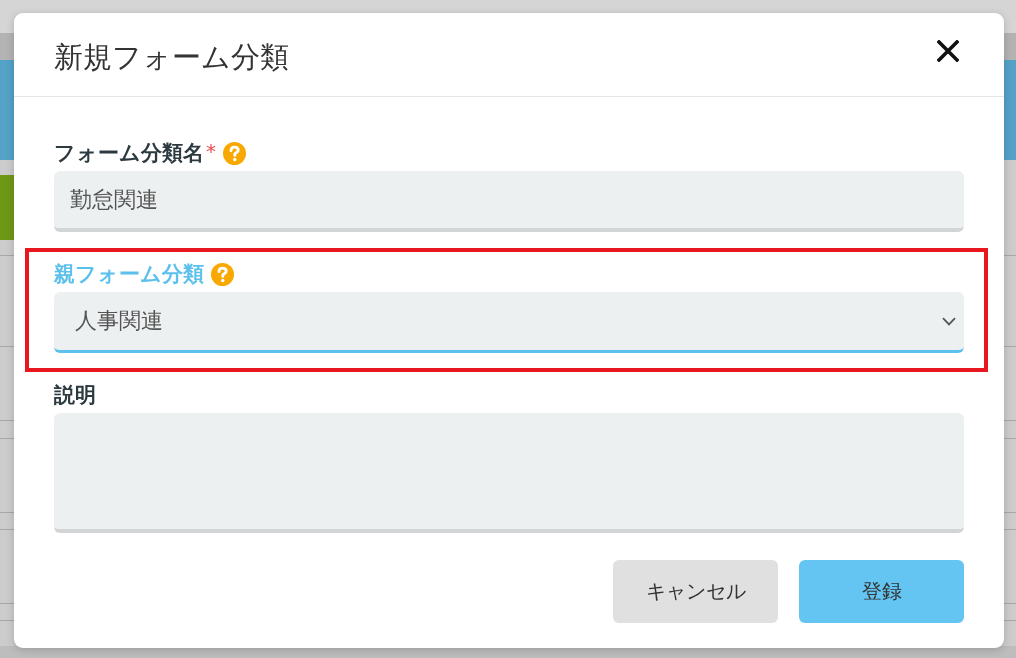 The image size is (1016, 658). Describe the element at coordinates (509, 201) in the screenshot. I see `text-input: 勤怠関連` at that location.